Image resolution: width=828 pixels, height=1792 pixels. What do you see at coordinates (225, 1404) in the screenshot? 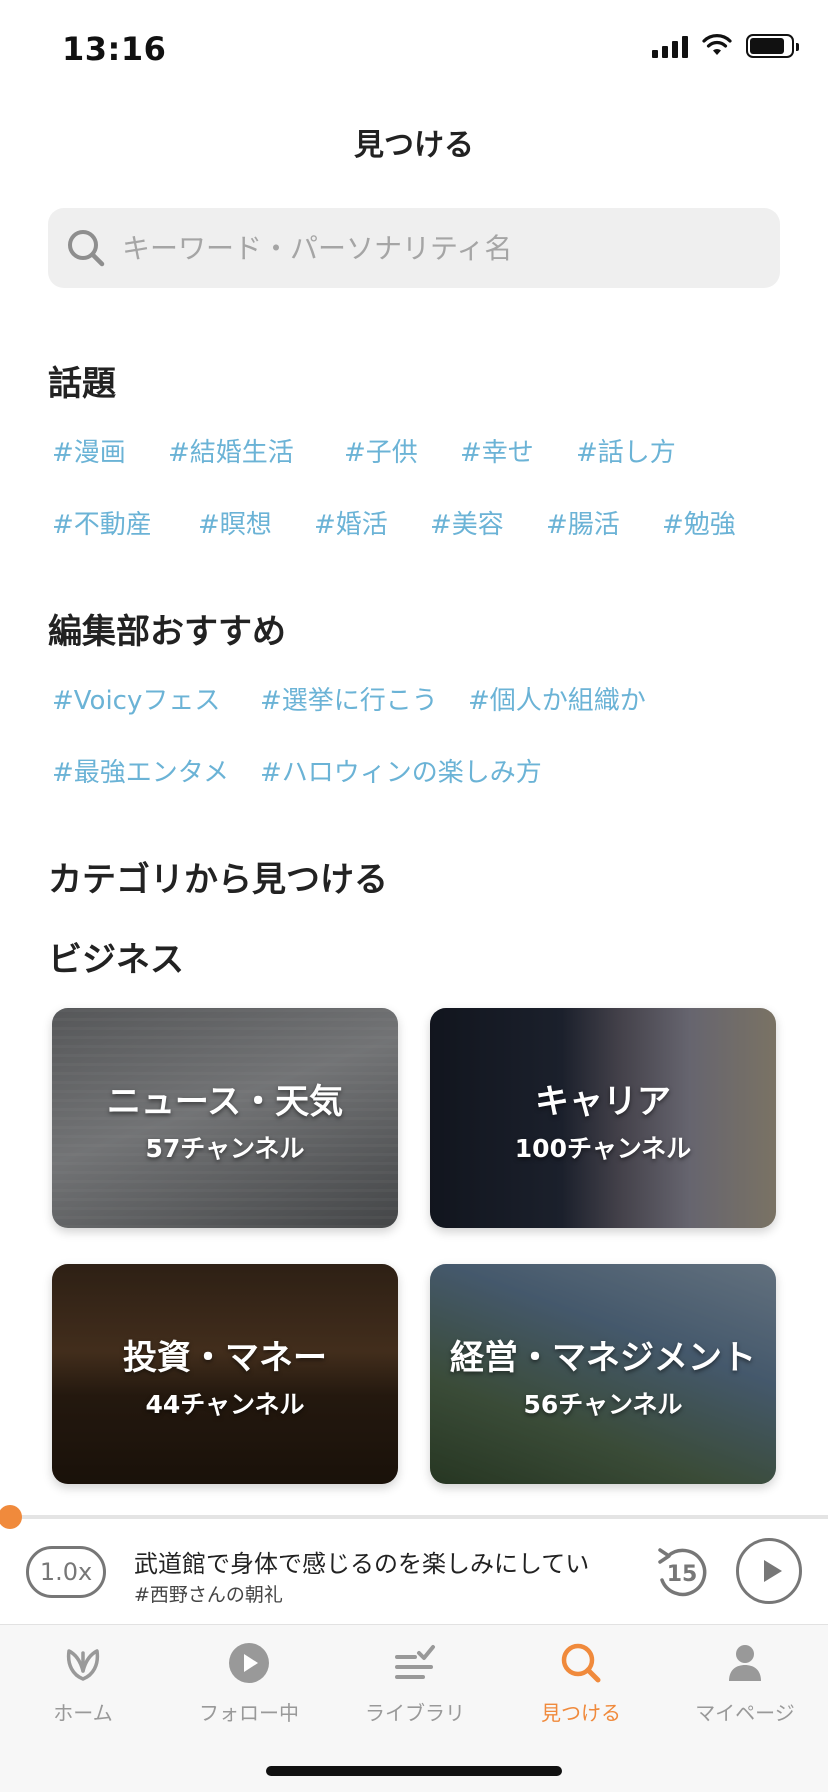
I see `card-channel-count: 44チャンネル` at bounding box center [225, 1404].